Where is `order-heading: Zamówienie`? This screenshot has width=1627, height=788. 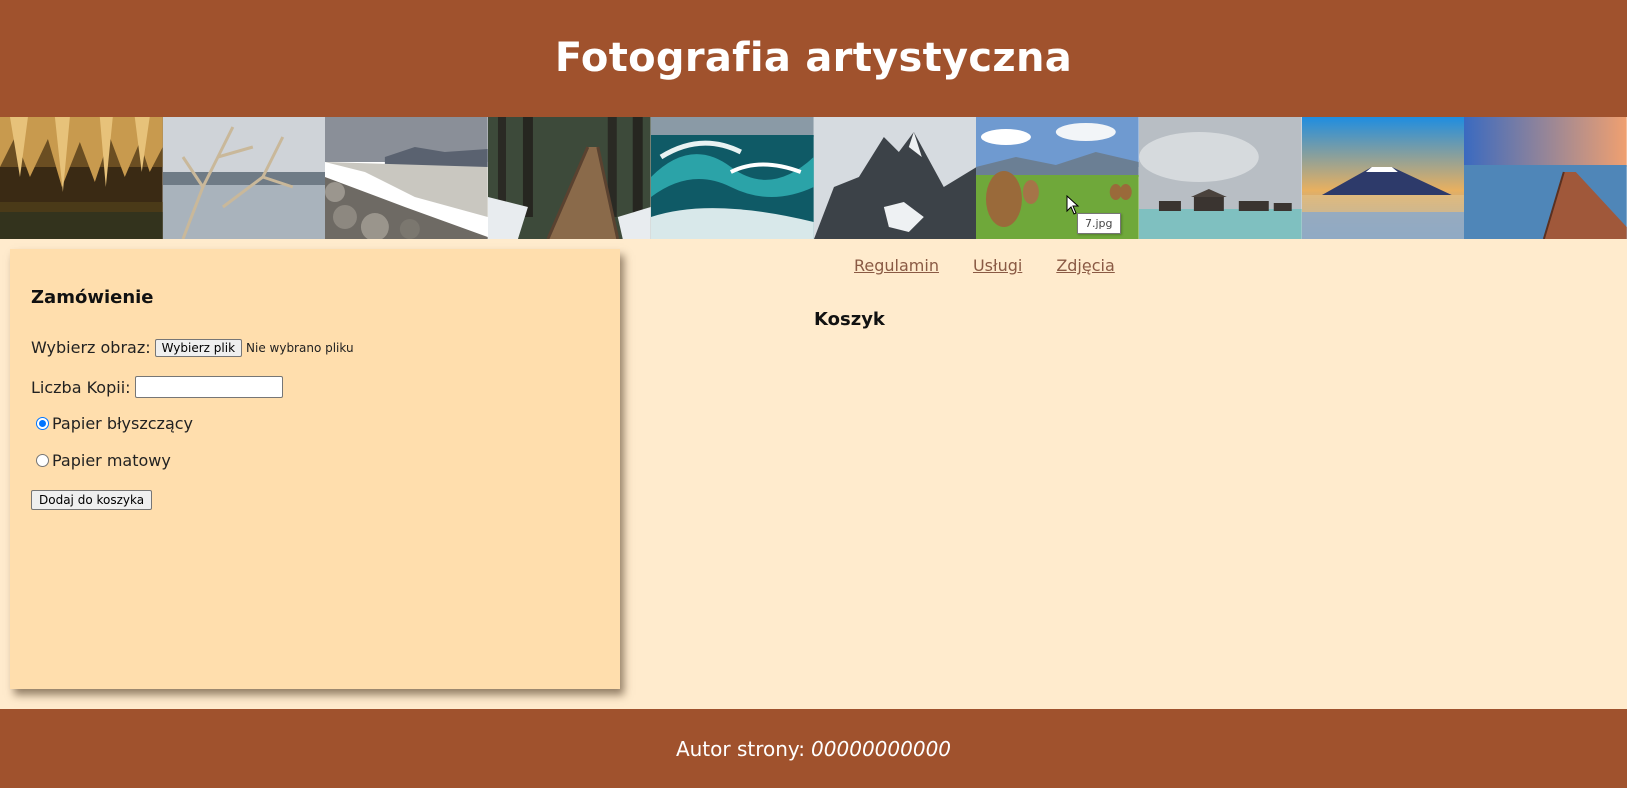
order-heading: Zamówienie is located at coordinates (92, 297).